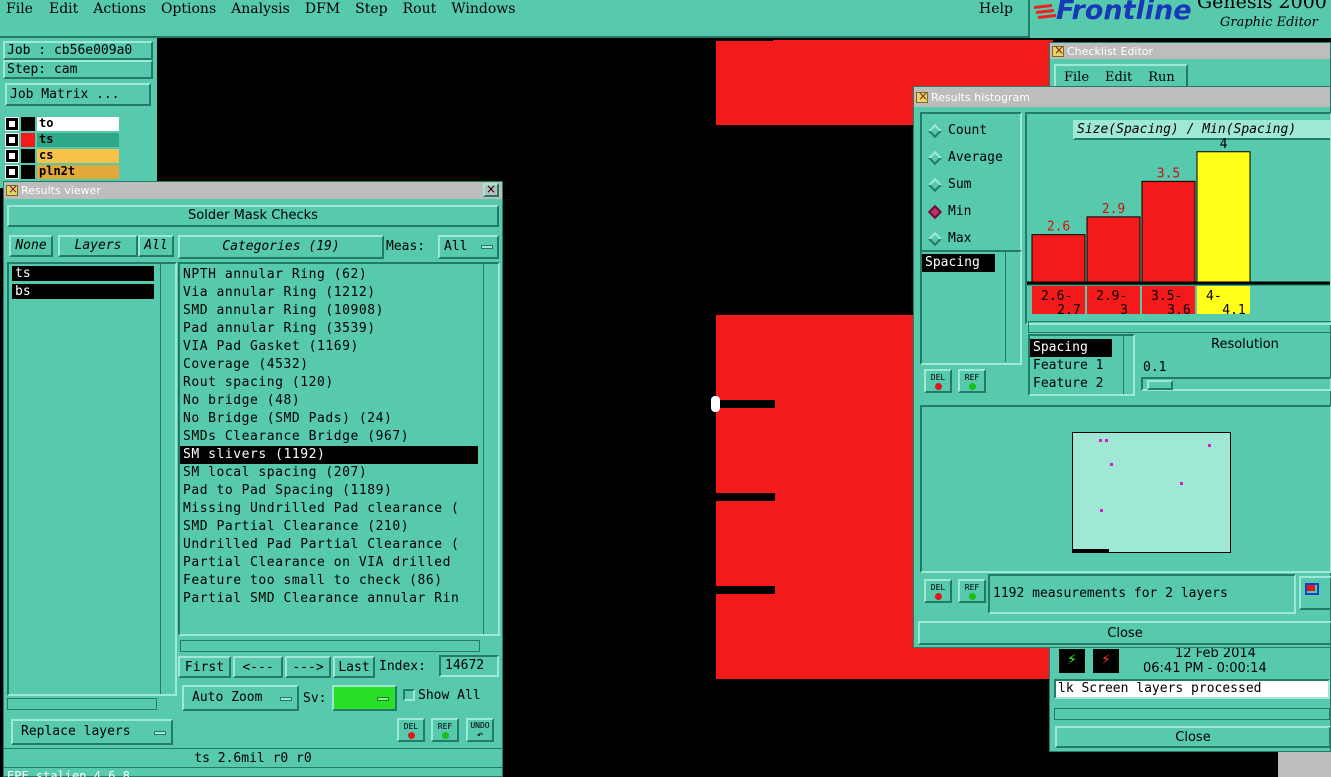 This screenshot has height=777, width=1331. Describe the element at coordinates (1124, 633) in the screenshot. I see `histogram-close-button: Close` at that location.